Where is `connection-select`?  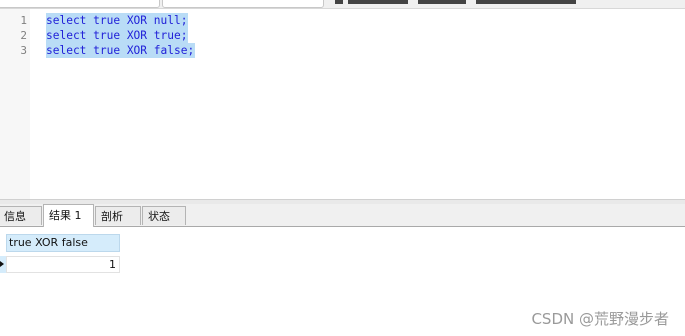
connection-select is located at coordinates (80, 4).